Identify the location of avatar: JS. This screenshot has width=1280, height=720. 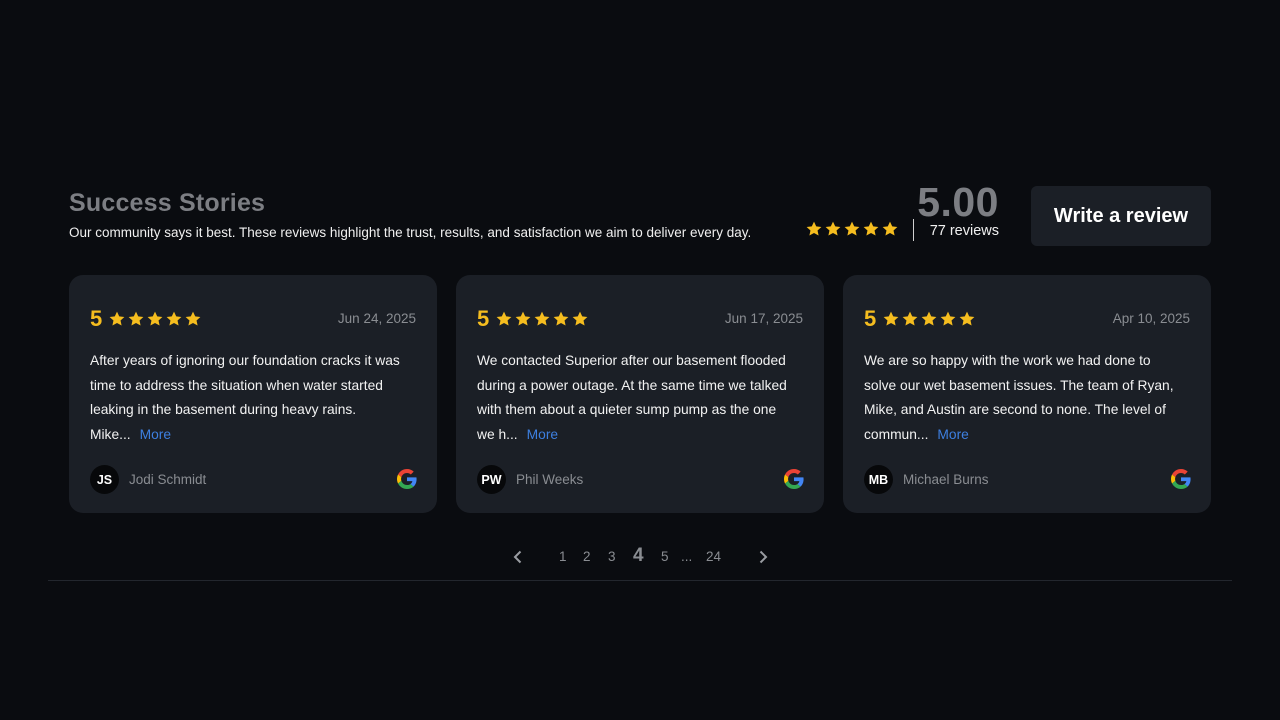
(104, 479).